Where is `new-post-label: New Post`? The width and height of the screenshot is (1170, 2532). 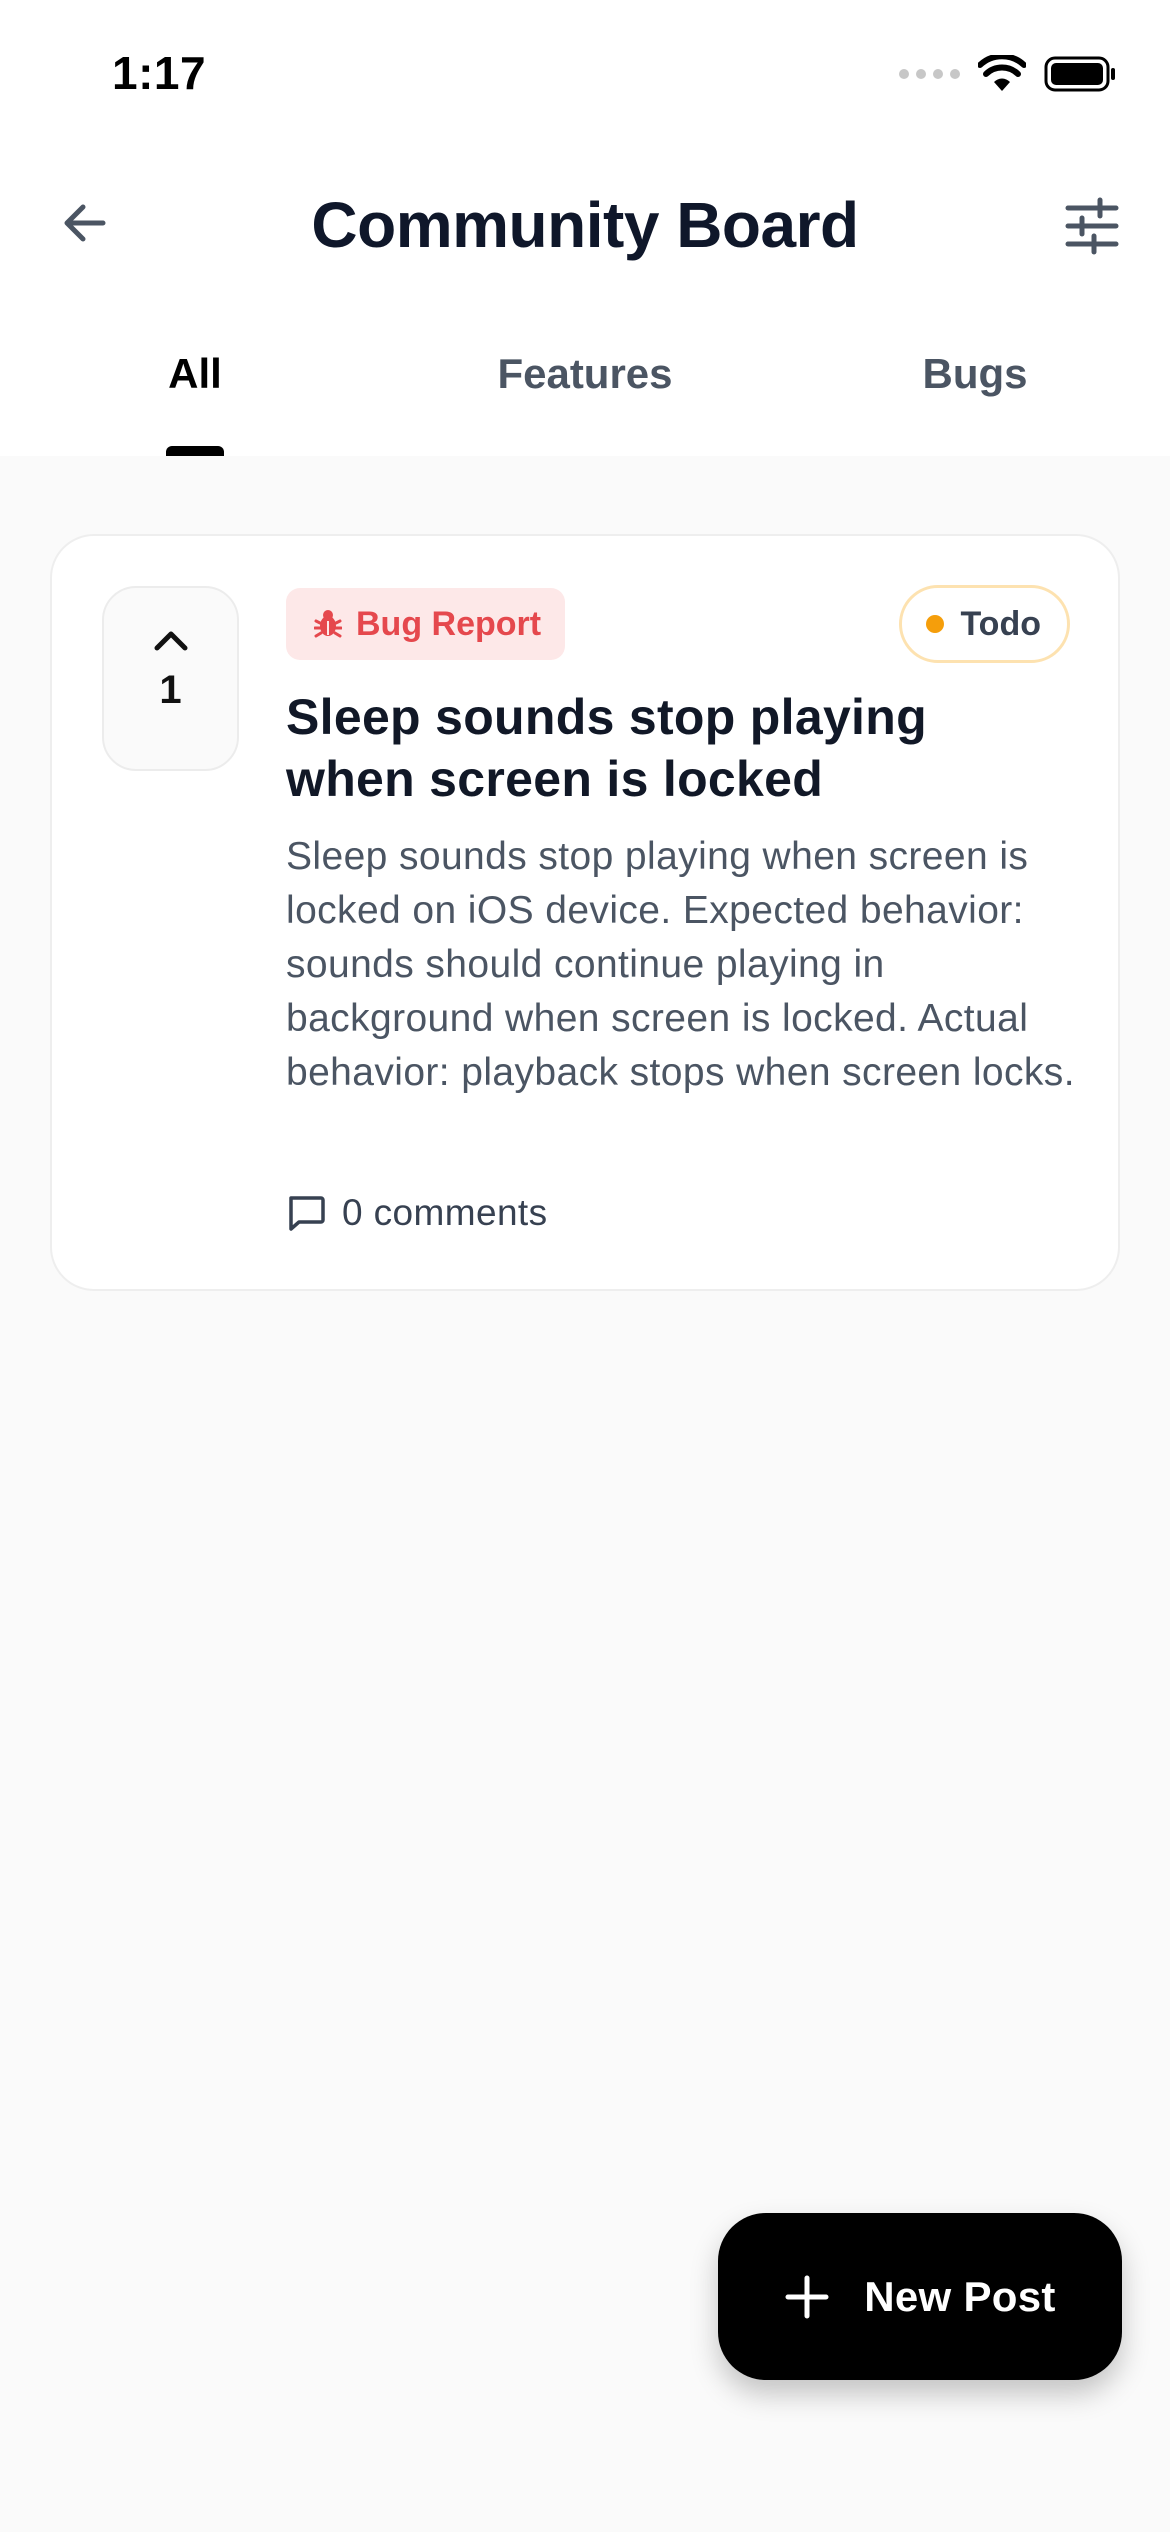 new-post-label: New Post is located at coordinates (960, 2296).